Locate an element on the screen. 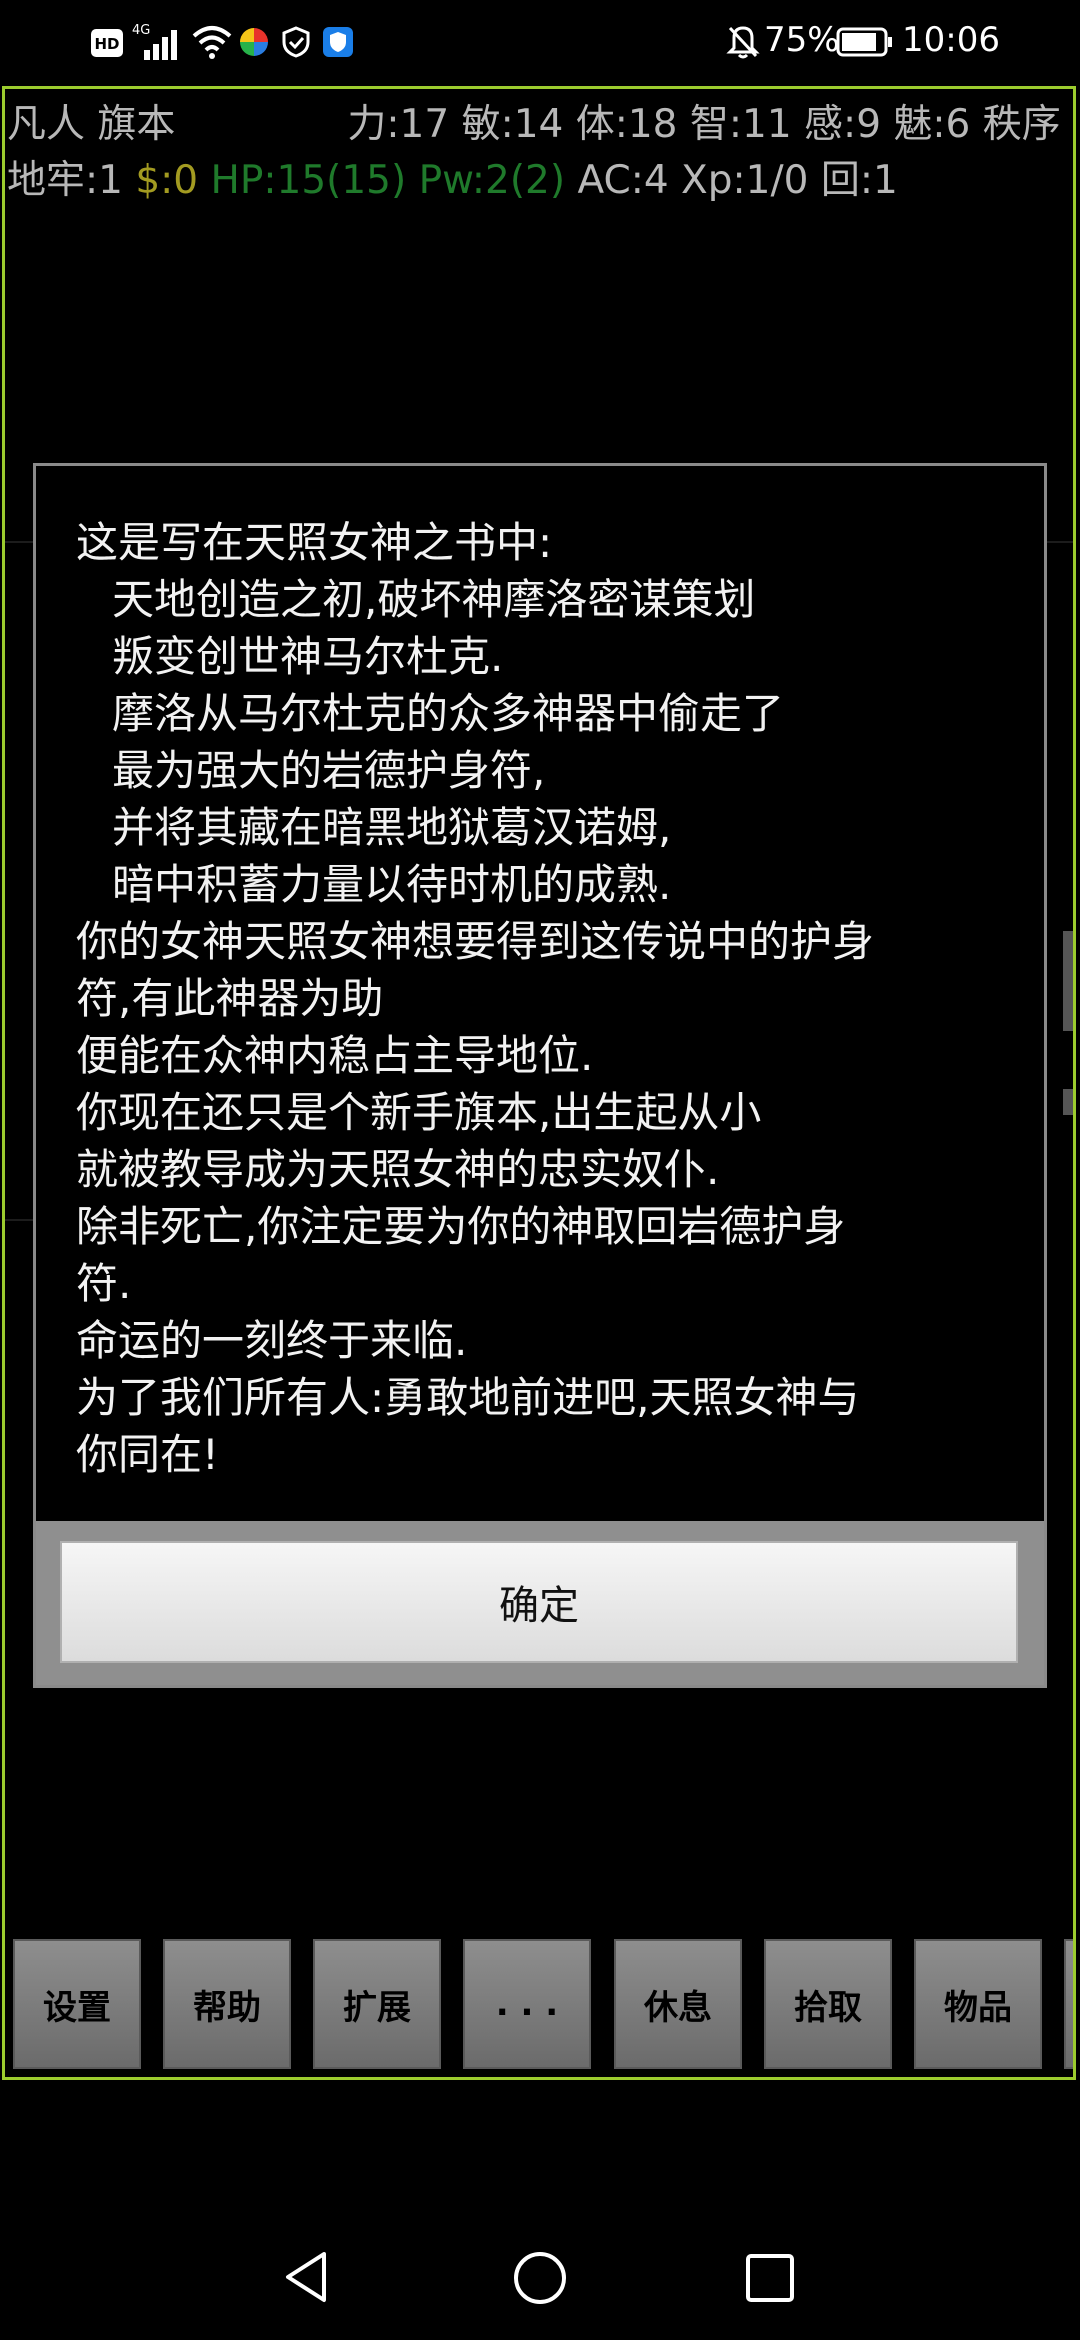 This screenshot has width=1080, height=2340. attribute-stats: 力:17 敏:14 体:18 智:11 感:9 魅:6 秩序 is located at coordinates (704, 124).